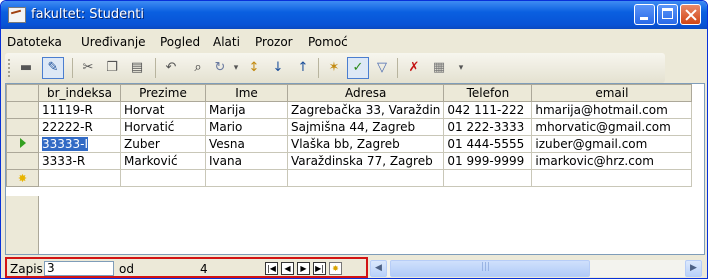 The width and height of the screenshot is (708, 279). What do you see at coordinates (226, 42) in the screenshot?
I see `menu-alati: Alati` at bounding box center [226, 42].